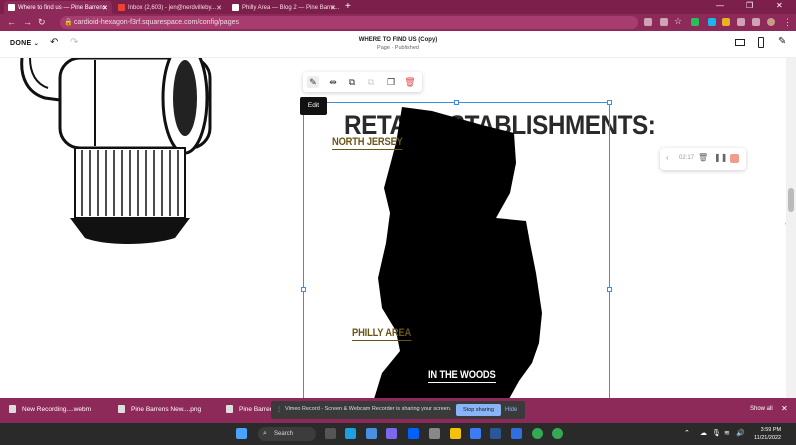 This screenshot has height=445, width=796. I want to click on block-toolbar: ✎ ⇹ ⧉ ⧉ ❐ 🗑, so click(362, 82).